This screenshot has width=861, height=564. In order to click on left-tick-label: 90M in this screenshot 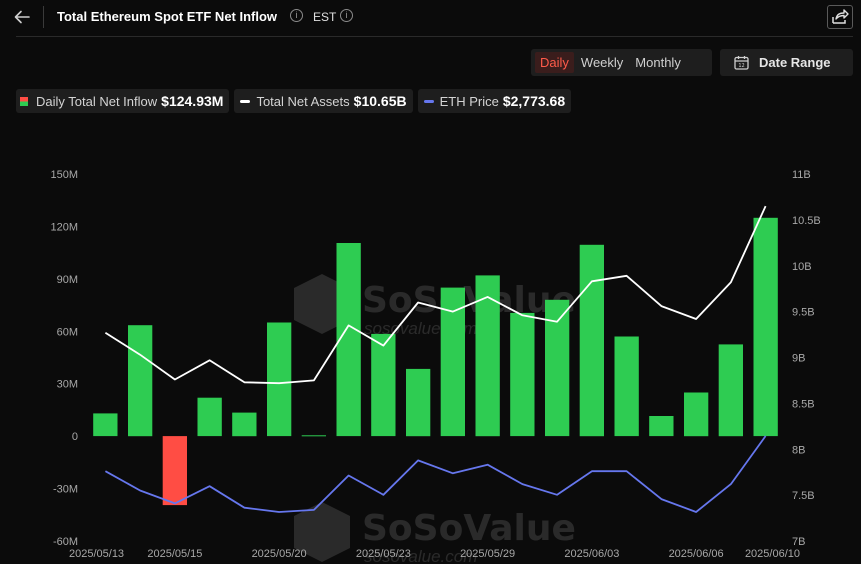, I will do `click(67, 280)`.